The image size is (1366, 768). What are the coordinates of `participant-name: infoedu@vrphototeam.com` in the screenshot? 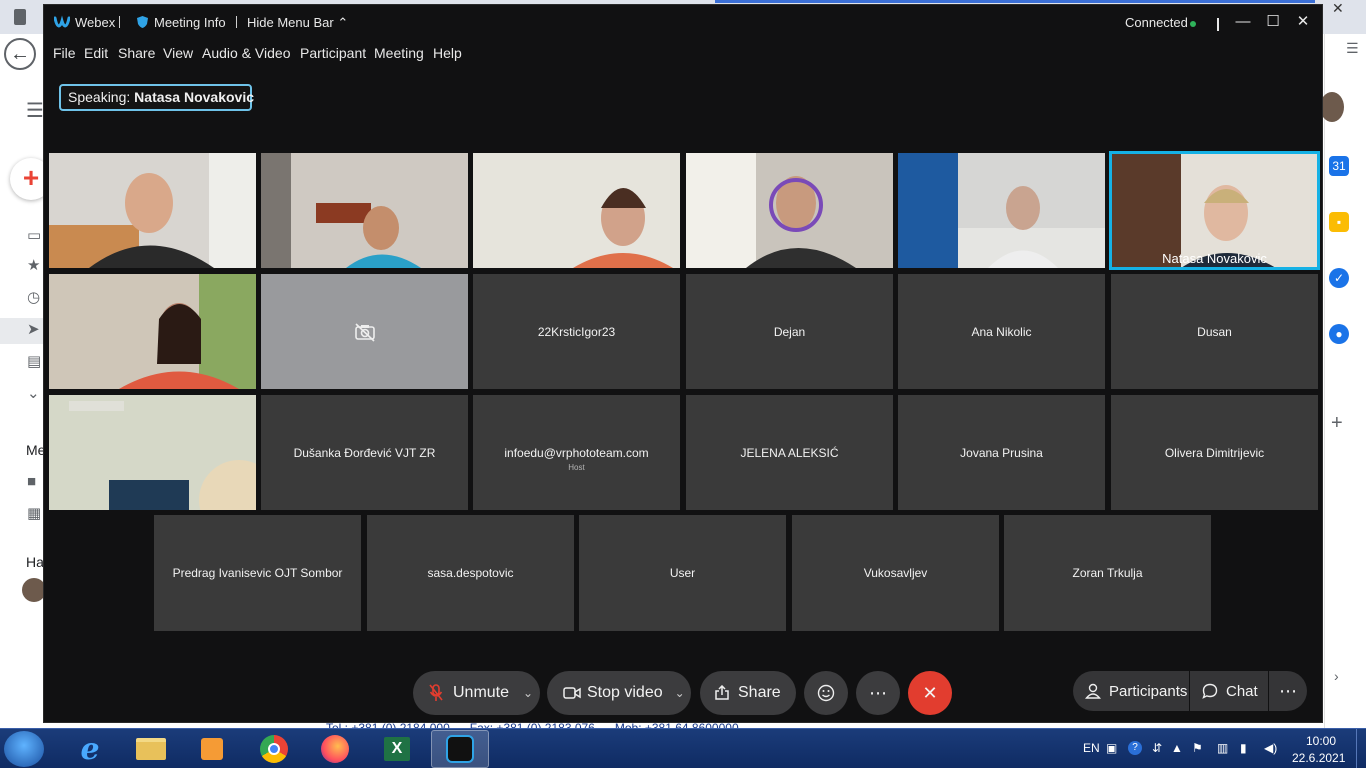 It's located at (576, 452).